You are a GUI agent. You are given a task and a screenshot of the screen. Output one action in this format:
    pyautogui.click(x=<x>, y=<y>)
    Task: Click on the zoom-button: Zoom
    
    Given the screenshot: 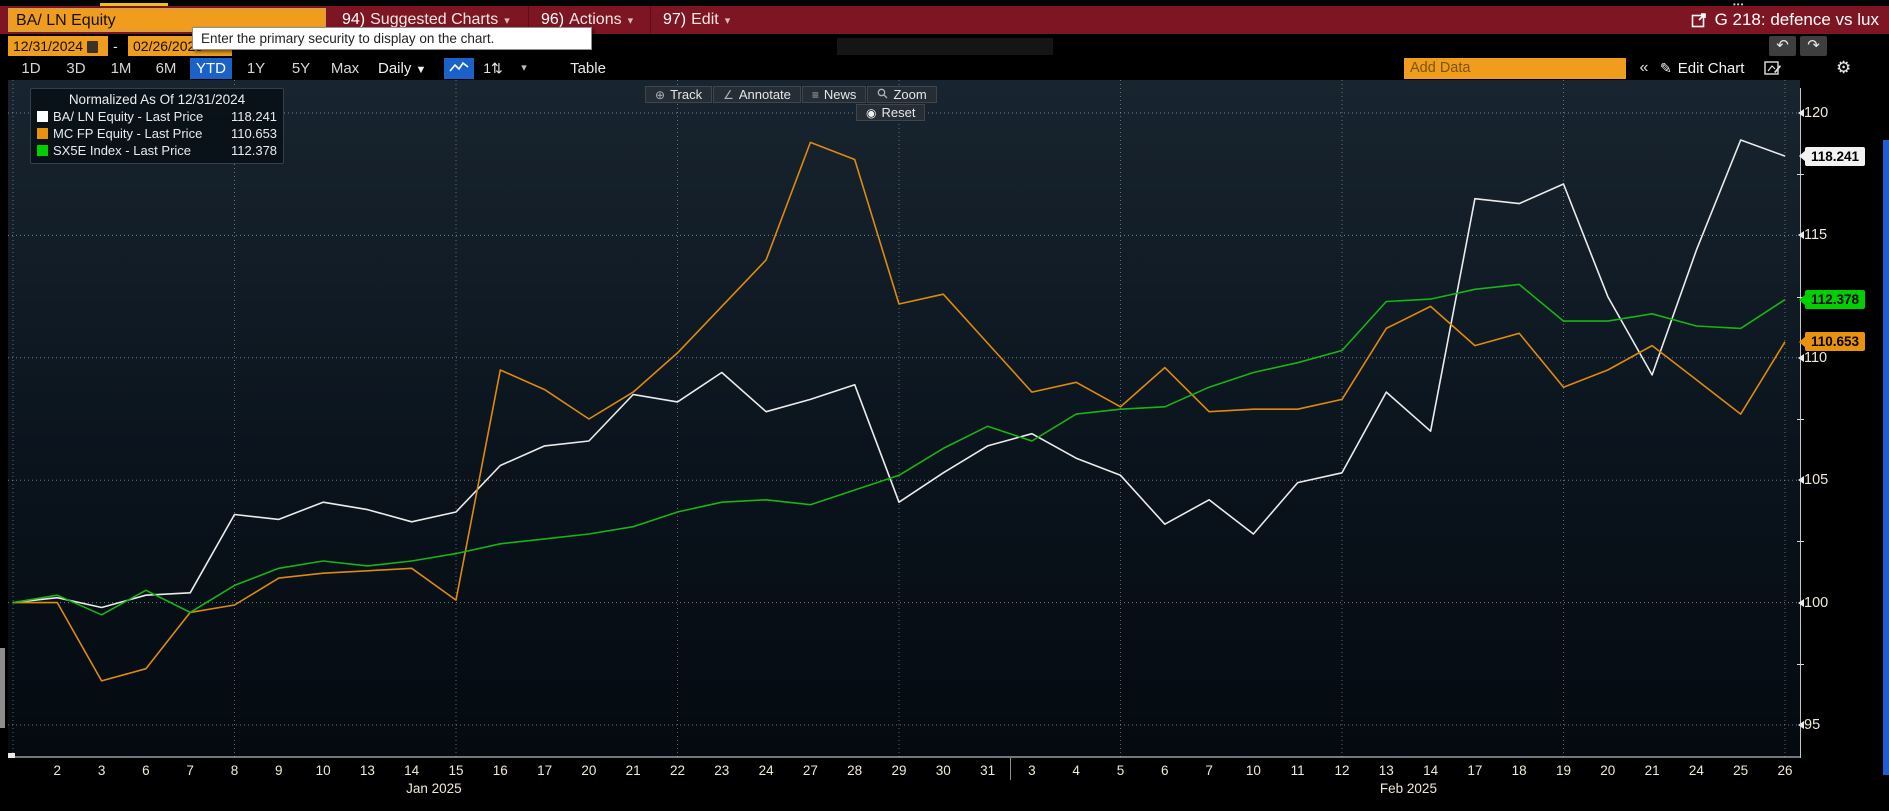 What is the action you would take?
    pyautogui.click(x=902, y=94)
    